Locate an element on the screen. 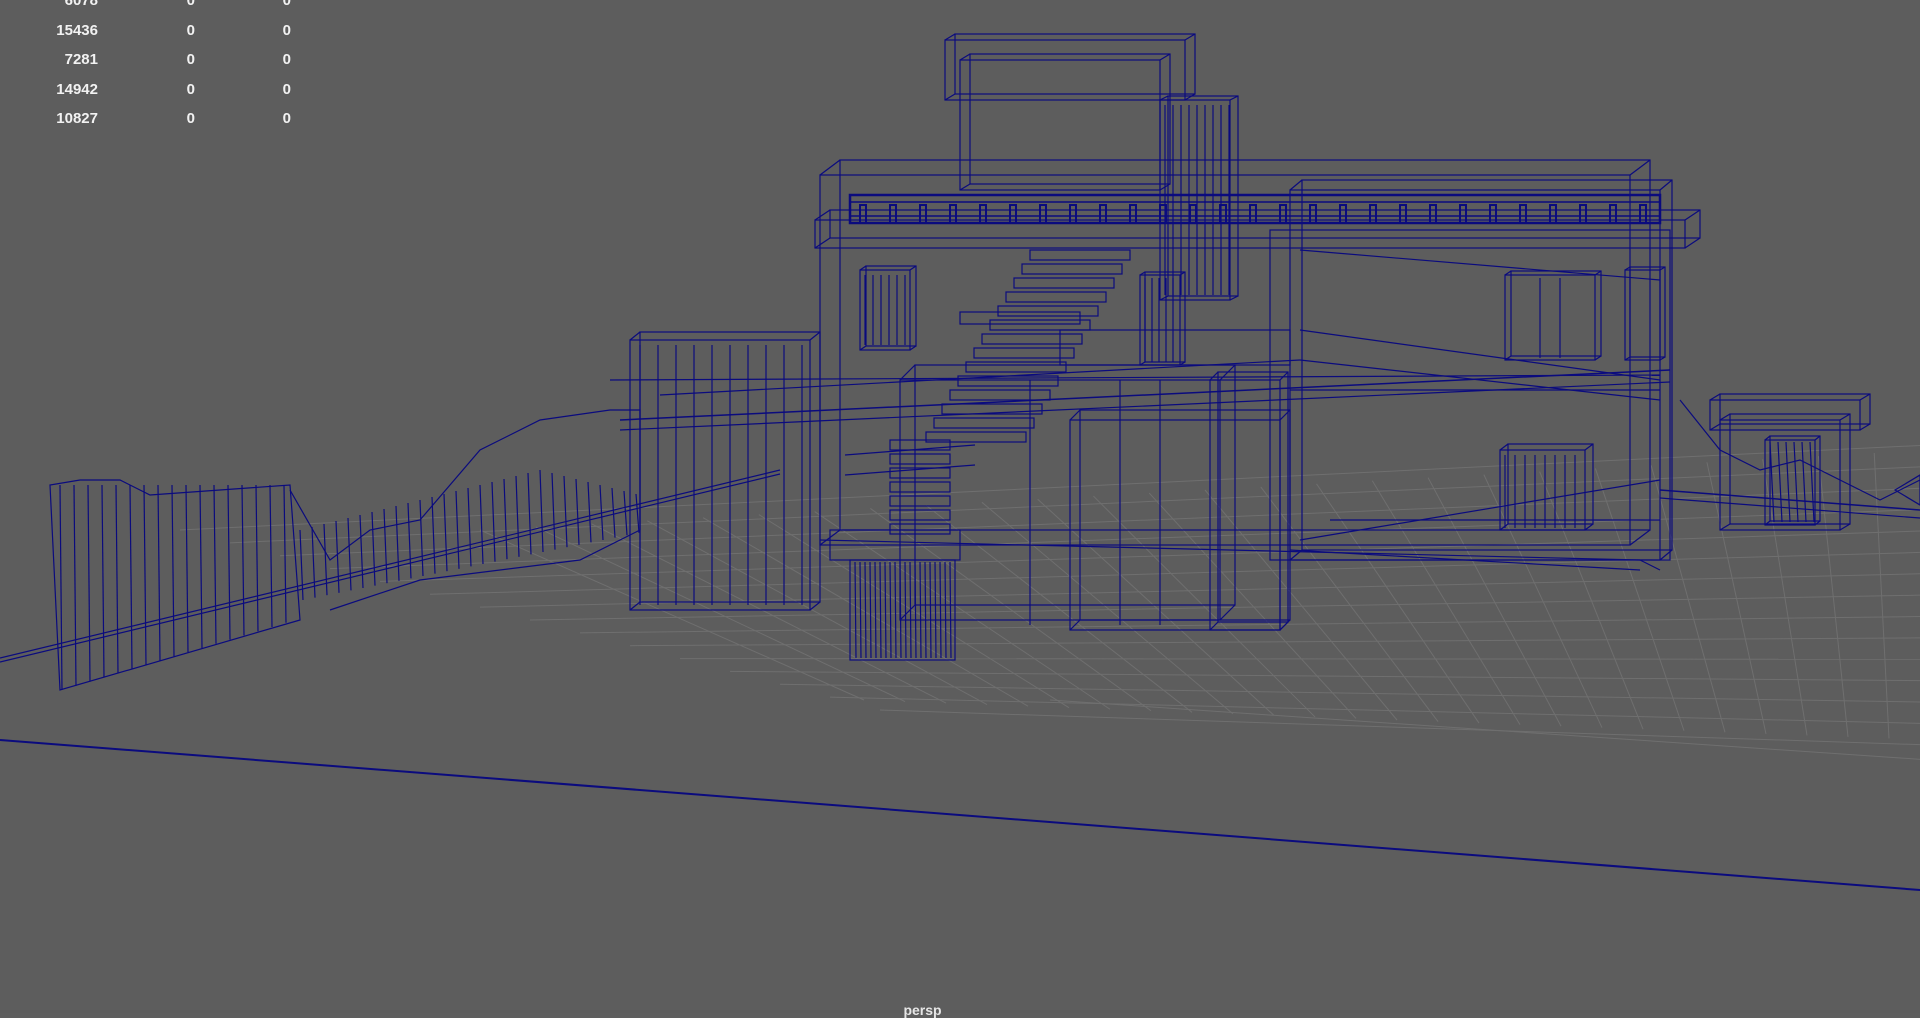 The image size is (1920, 1018). hud-row: 15436 0 0 is located at coordinates (160, 31).